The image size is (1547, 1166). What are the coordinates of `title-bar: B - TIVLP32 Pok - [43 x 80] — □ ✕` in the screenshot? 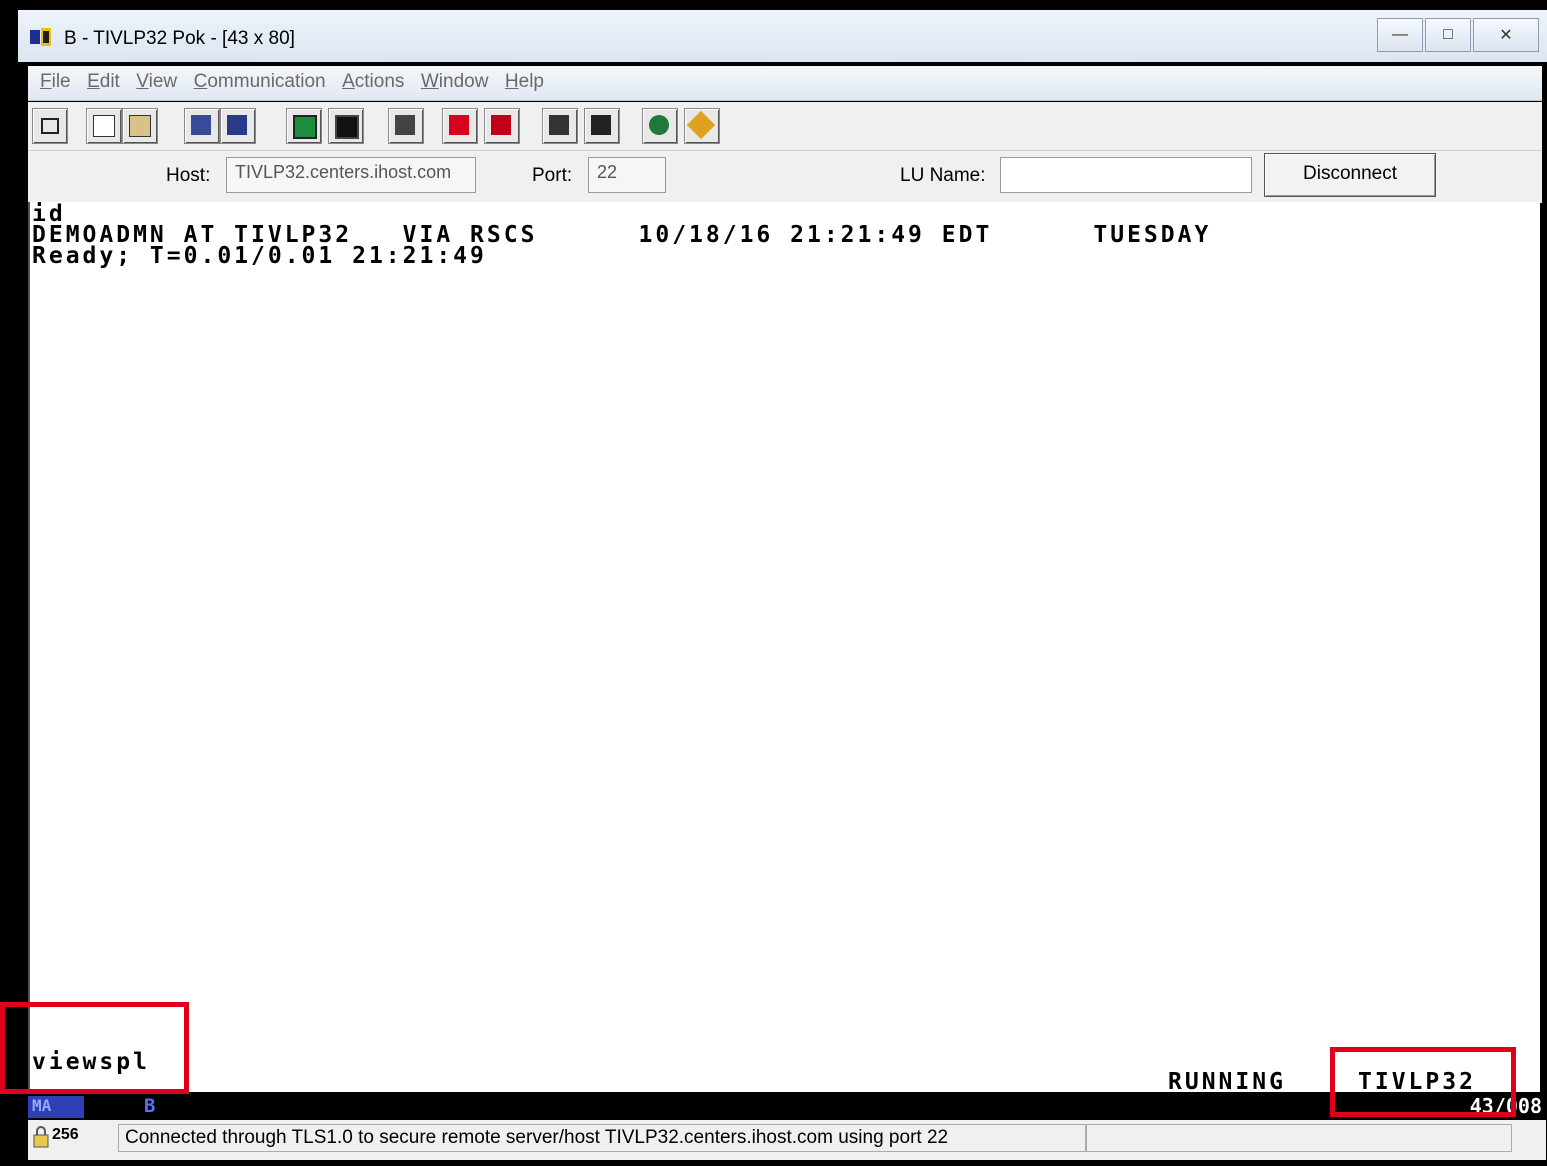 It's located at (782, 36).